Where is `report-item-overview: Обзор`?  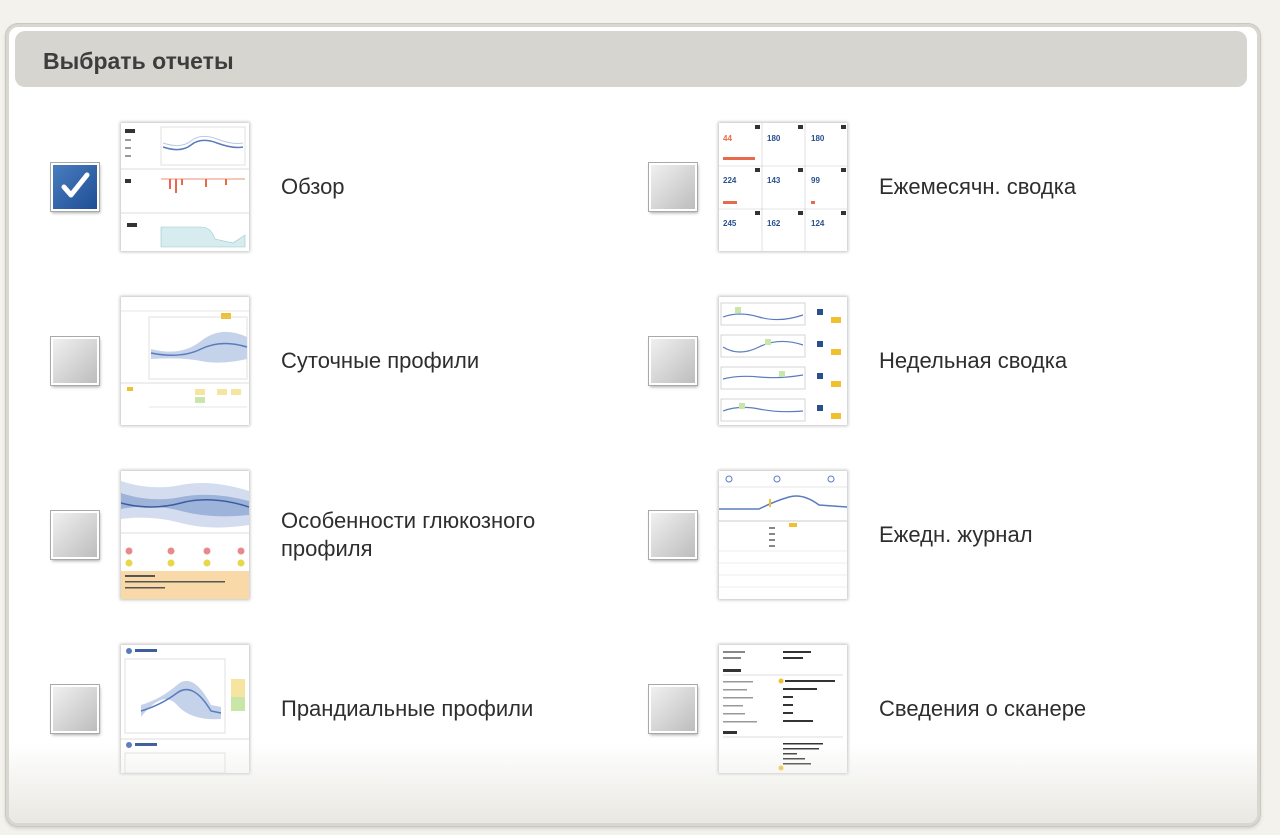
report-item-overview: Обзор is located at coordinates (331, 188).